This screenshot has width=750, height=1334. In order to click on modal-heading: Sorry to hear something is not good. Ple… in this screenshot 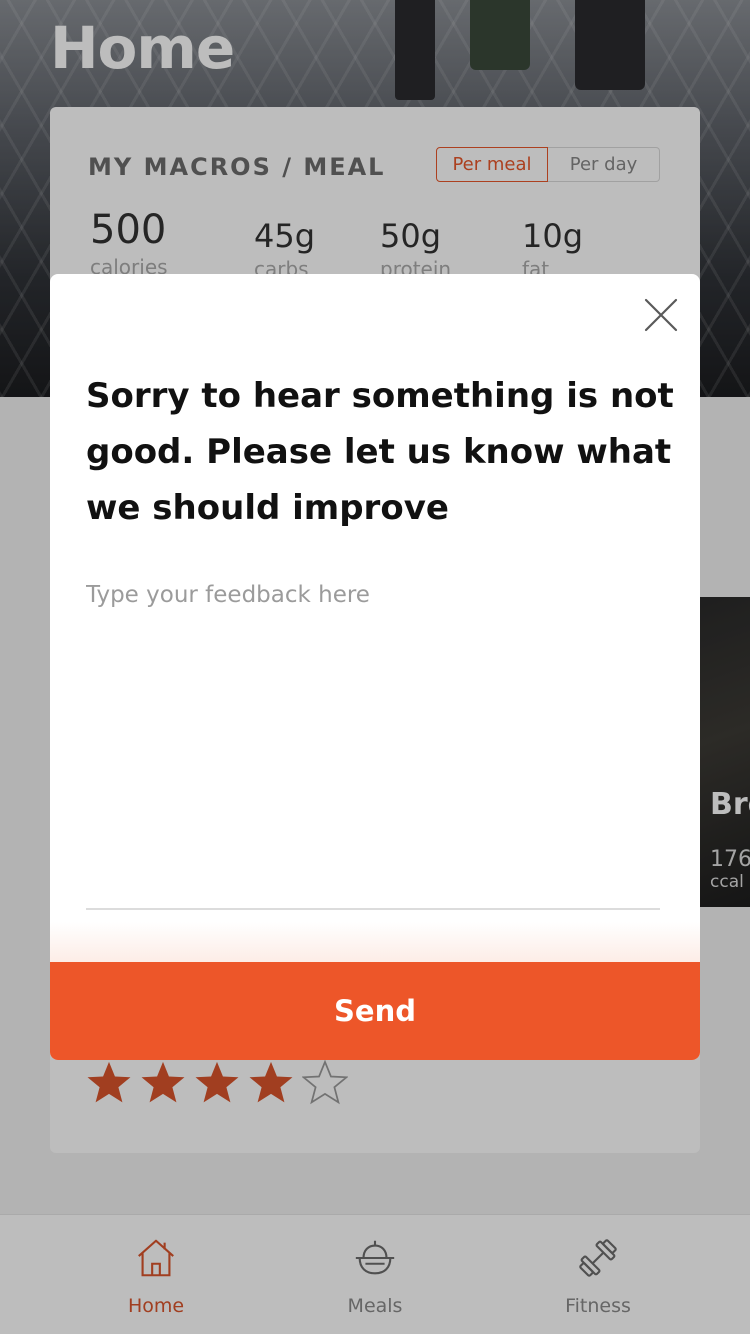, I will do `click(380, 452)`.